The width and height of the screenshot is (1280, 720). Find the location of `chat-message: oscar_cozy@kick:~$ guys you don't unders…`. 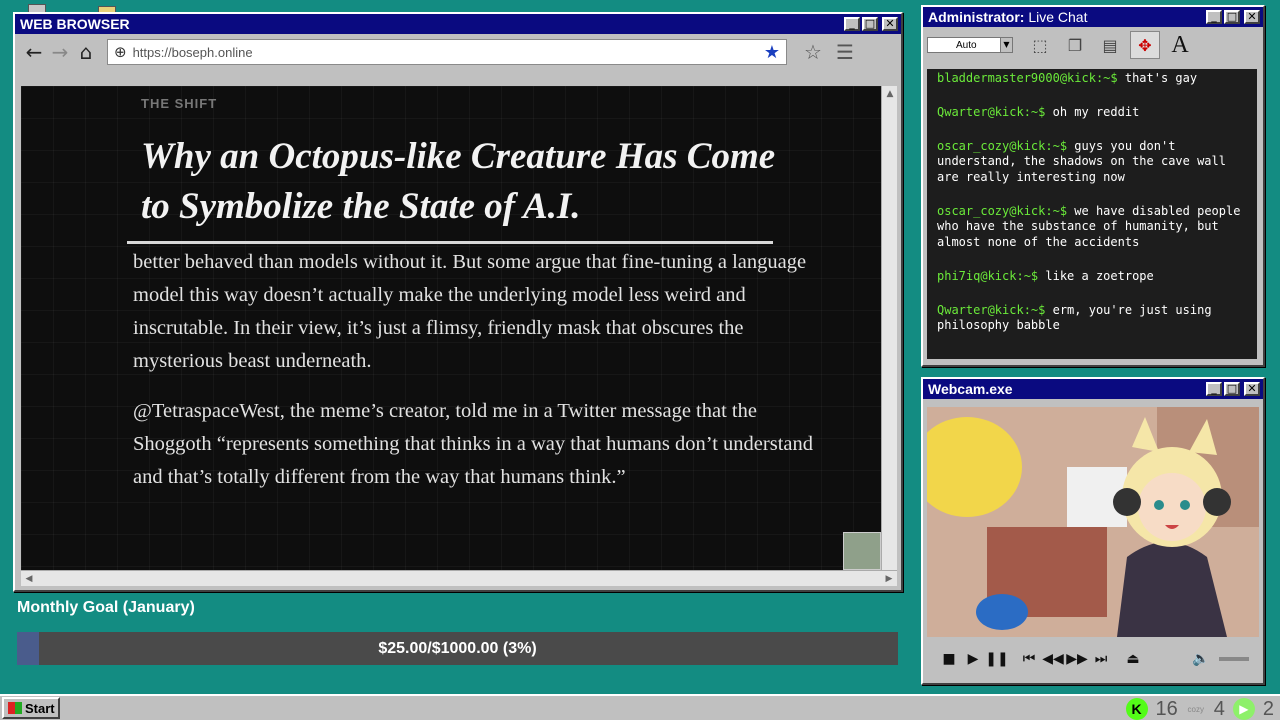

chat-message: oscar_cozy@kick:~$ guys you don't unders… is located at coordinates (1092, 162).